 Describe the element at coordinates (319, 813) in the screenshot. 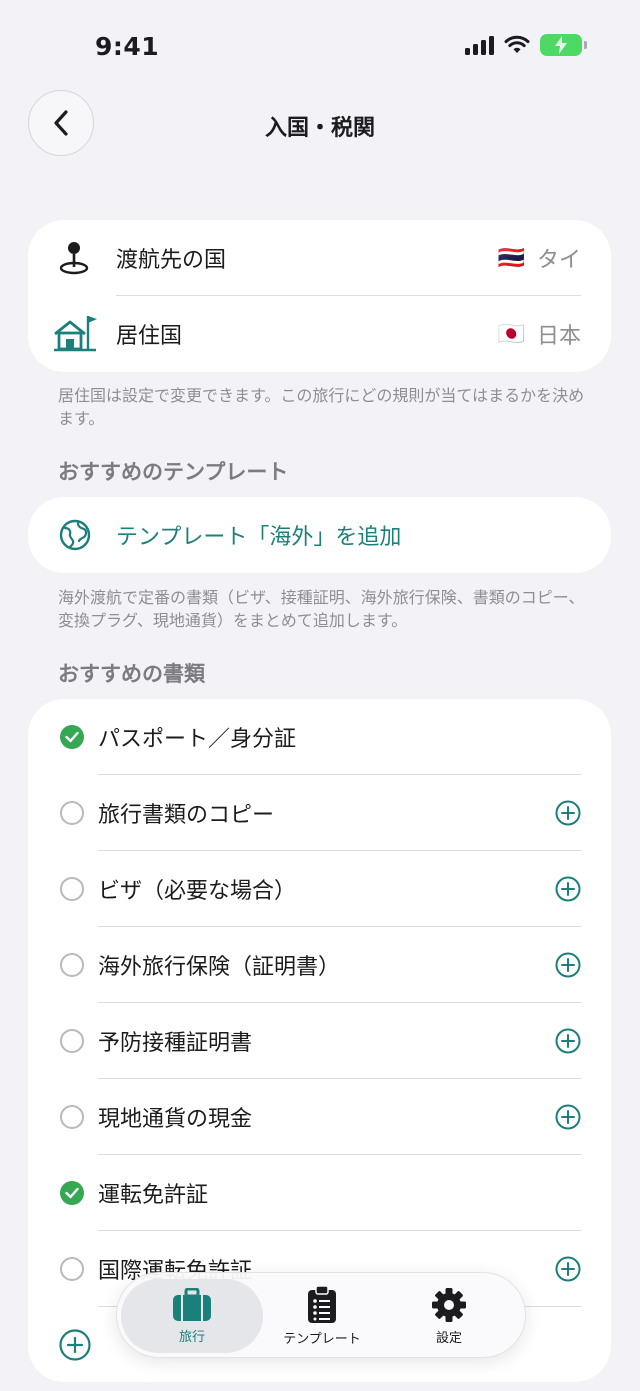

I see `document-row-copies: 旅行書類のコピー` at that location.